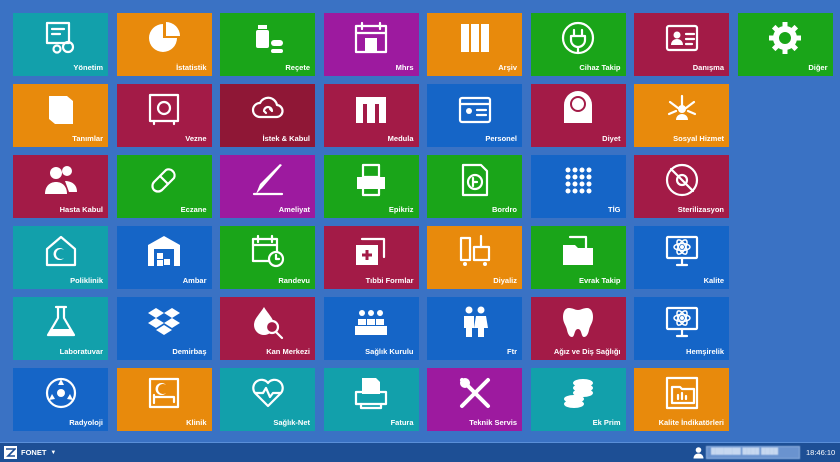  What do you see at coordinates (81, 209) in the screenshot?
I see `tile-label: Hasta Kabul` at bounding box center [81, 209].